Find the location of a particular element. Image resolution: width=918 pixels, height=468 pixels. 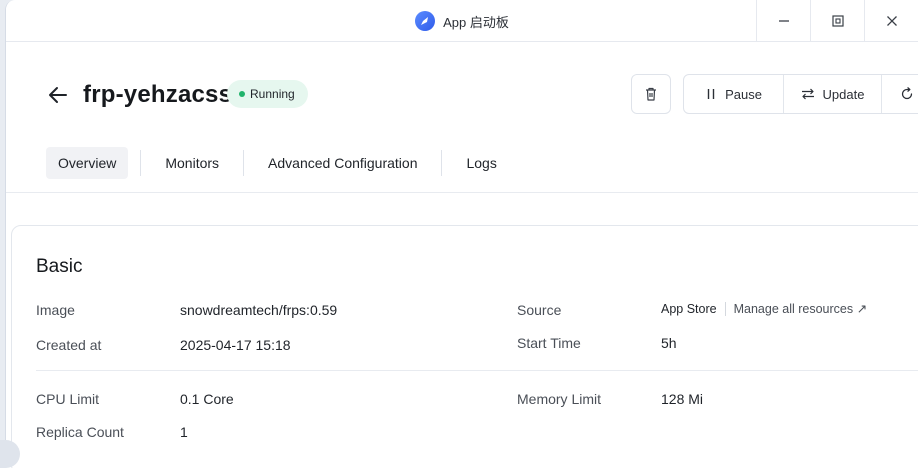

status-badge: Running is located at coordinates (267, 94).